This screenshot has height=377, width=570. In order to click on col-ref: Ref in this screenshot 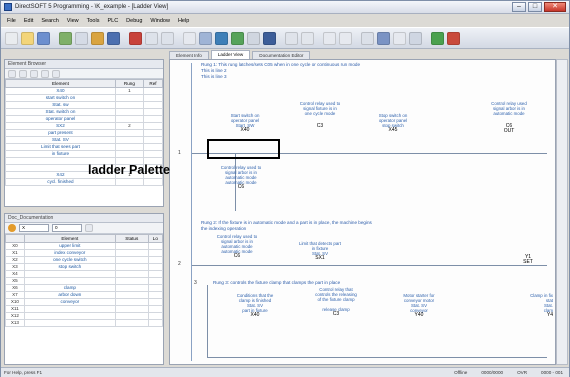, I will do `click(153, 83)`.